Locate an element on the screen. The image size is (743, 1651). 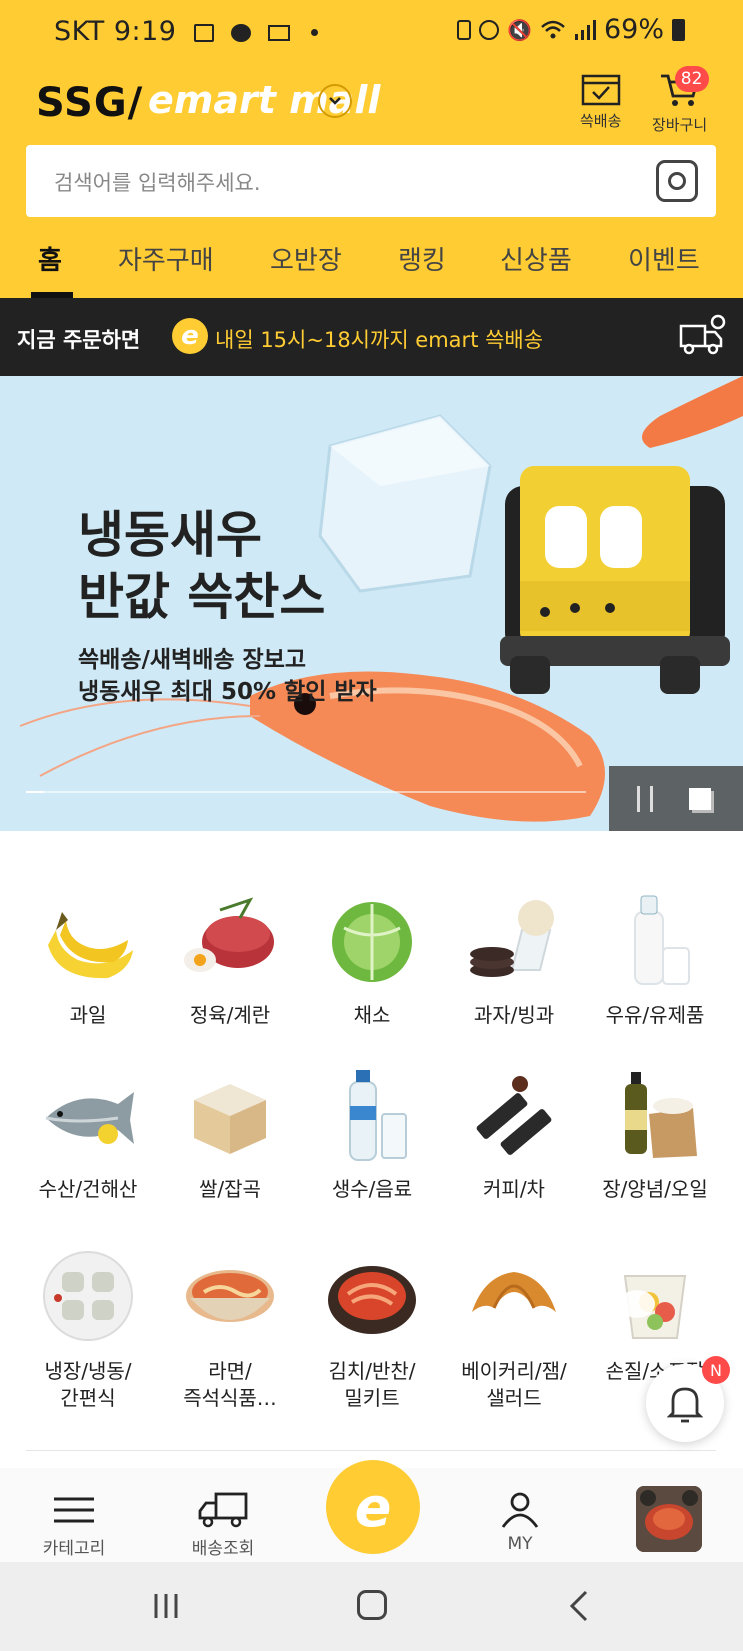
category-seafood: 수산/건해산 is located at coordinates (88, 1133).